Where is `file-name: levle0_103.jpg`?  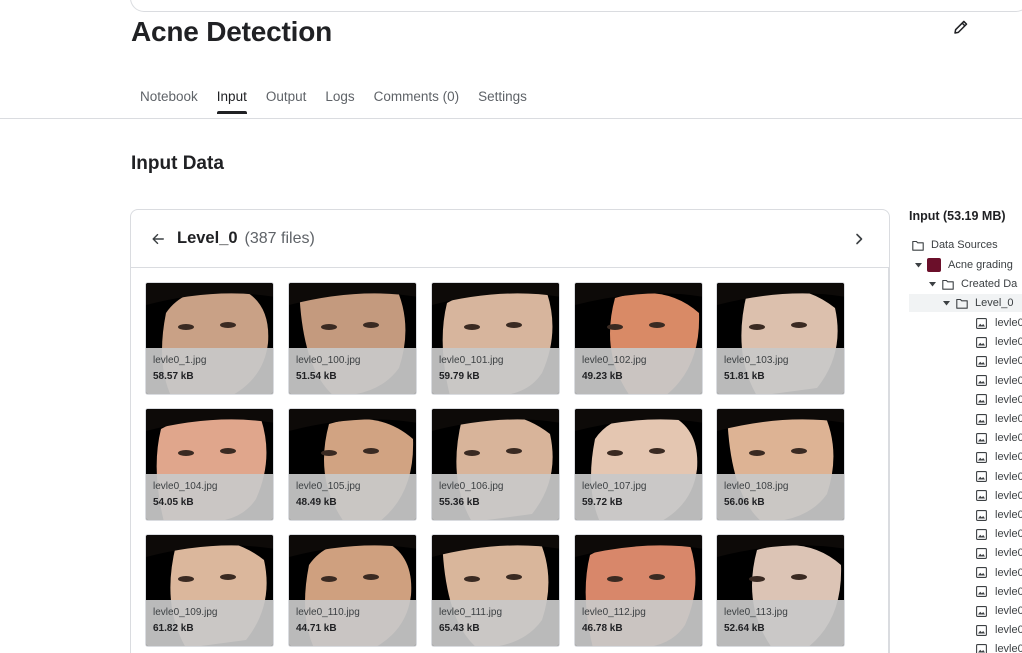
file-name: levle0_103.jpg is located at coordinates (756, 360).